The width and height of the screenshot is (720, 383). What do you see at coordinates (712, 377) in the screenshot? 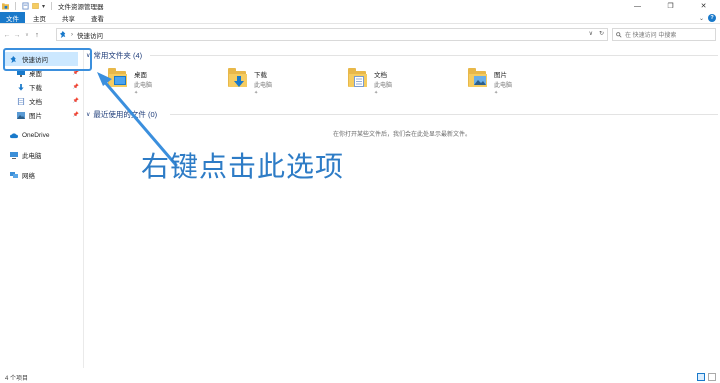
I see `large-icons-view-icon` at bounding box center [712, 377].